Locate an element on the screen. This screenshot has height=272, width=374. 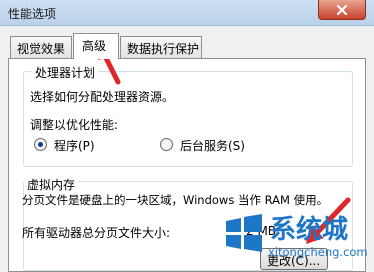
optimize-label: 调整以优化性能: is located at coordinates (74, 125).